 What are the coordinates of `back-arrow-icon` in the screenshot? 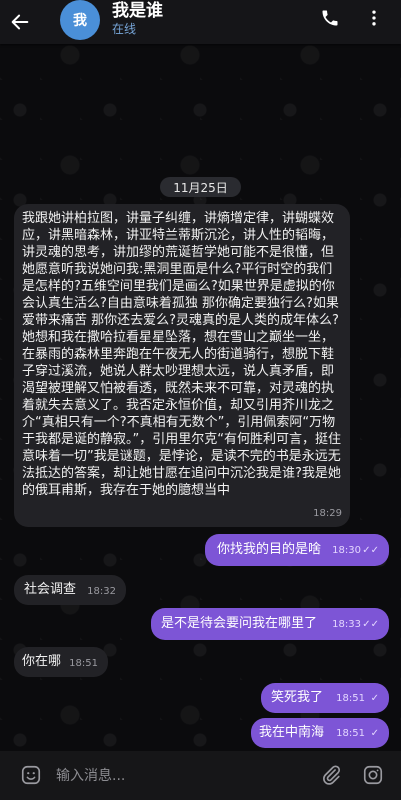 It's located at (20, 22).